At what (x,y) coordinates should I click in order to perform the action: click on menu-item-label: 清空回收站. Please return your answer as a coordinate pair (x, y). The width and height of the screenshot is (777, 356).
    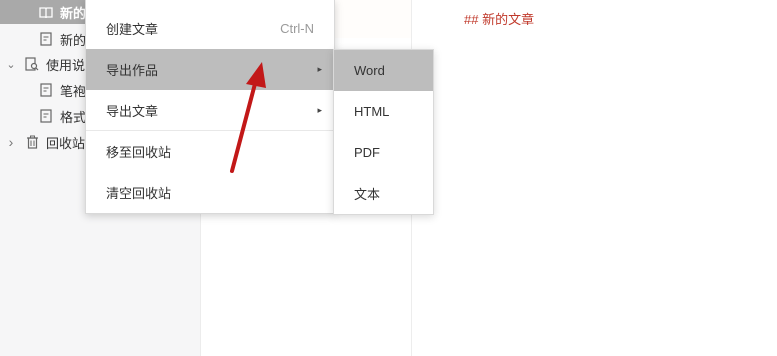
    Looking at the image, I should click on (139, 193).